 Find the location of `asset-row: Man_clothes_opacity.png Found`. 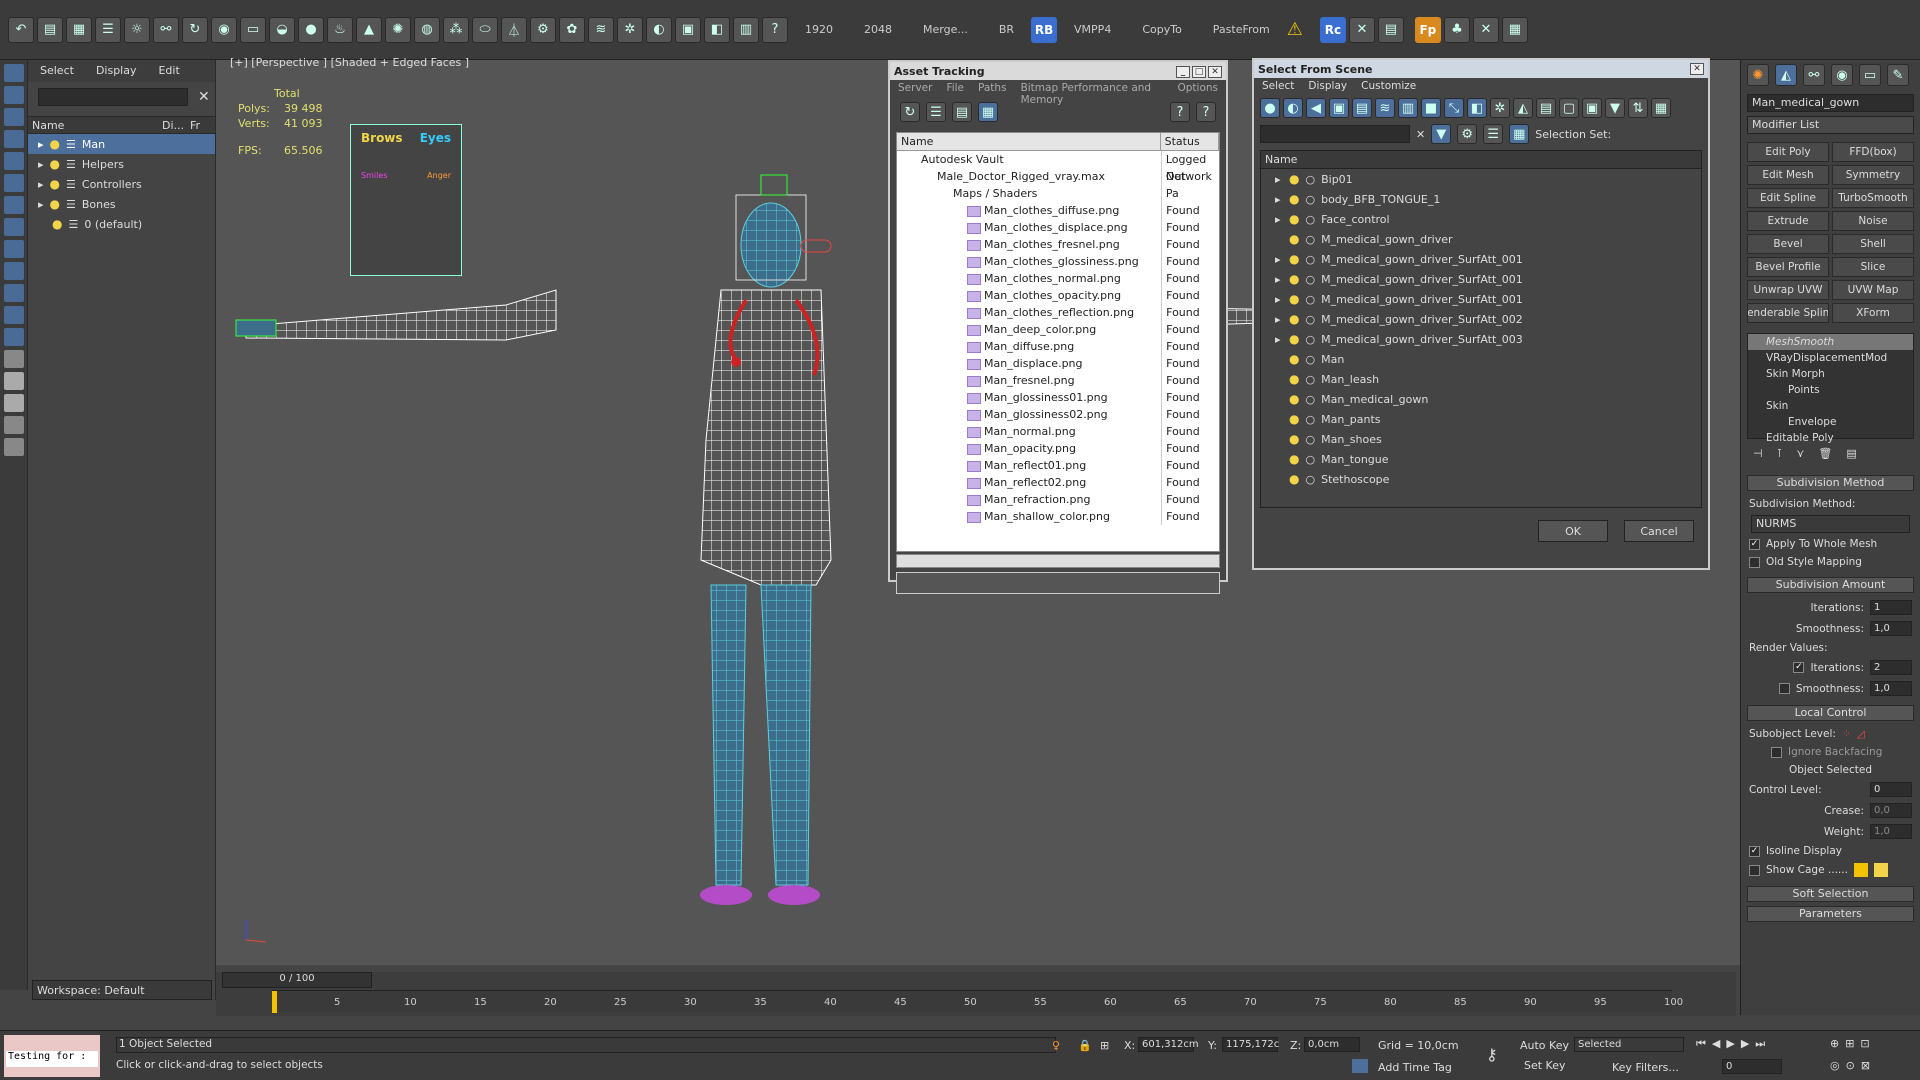

asset-row: Man_clothes_opacity.png Found is located at coordinates (1058, 295).